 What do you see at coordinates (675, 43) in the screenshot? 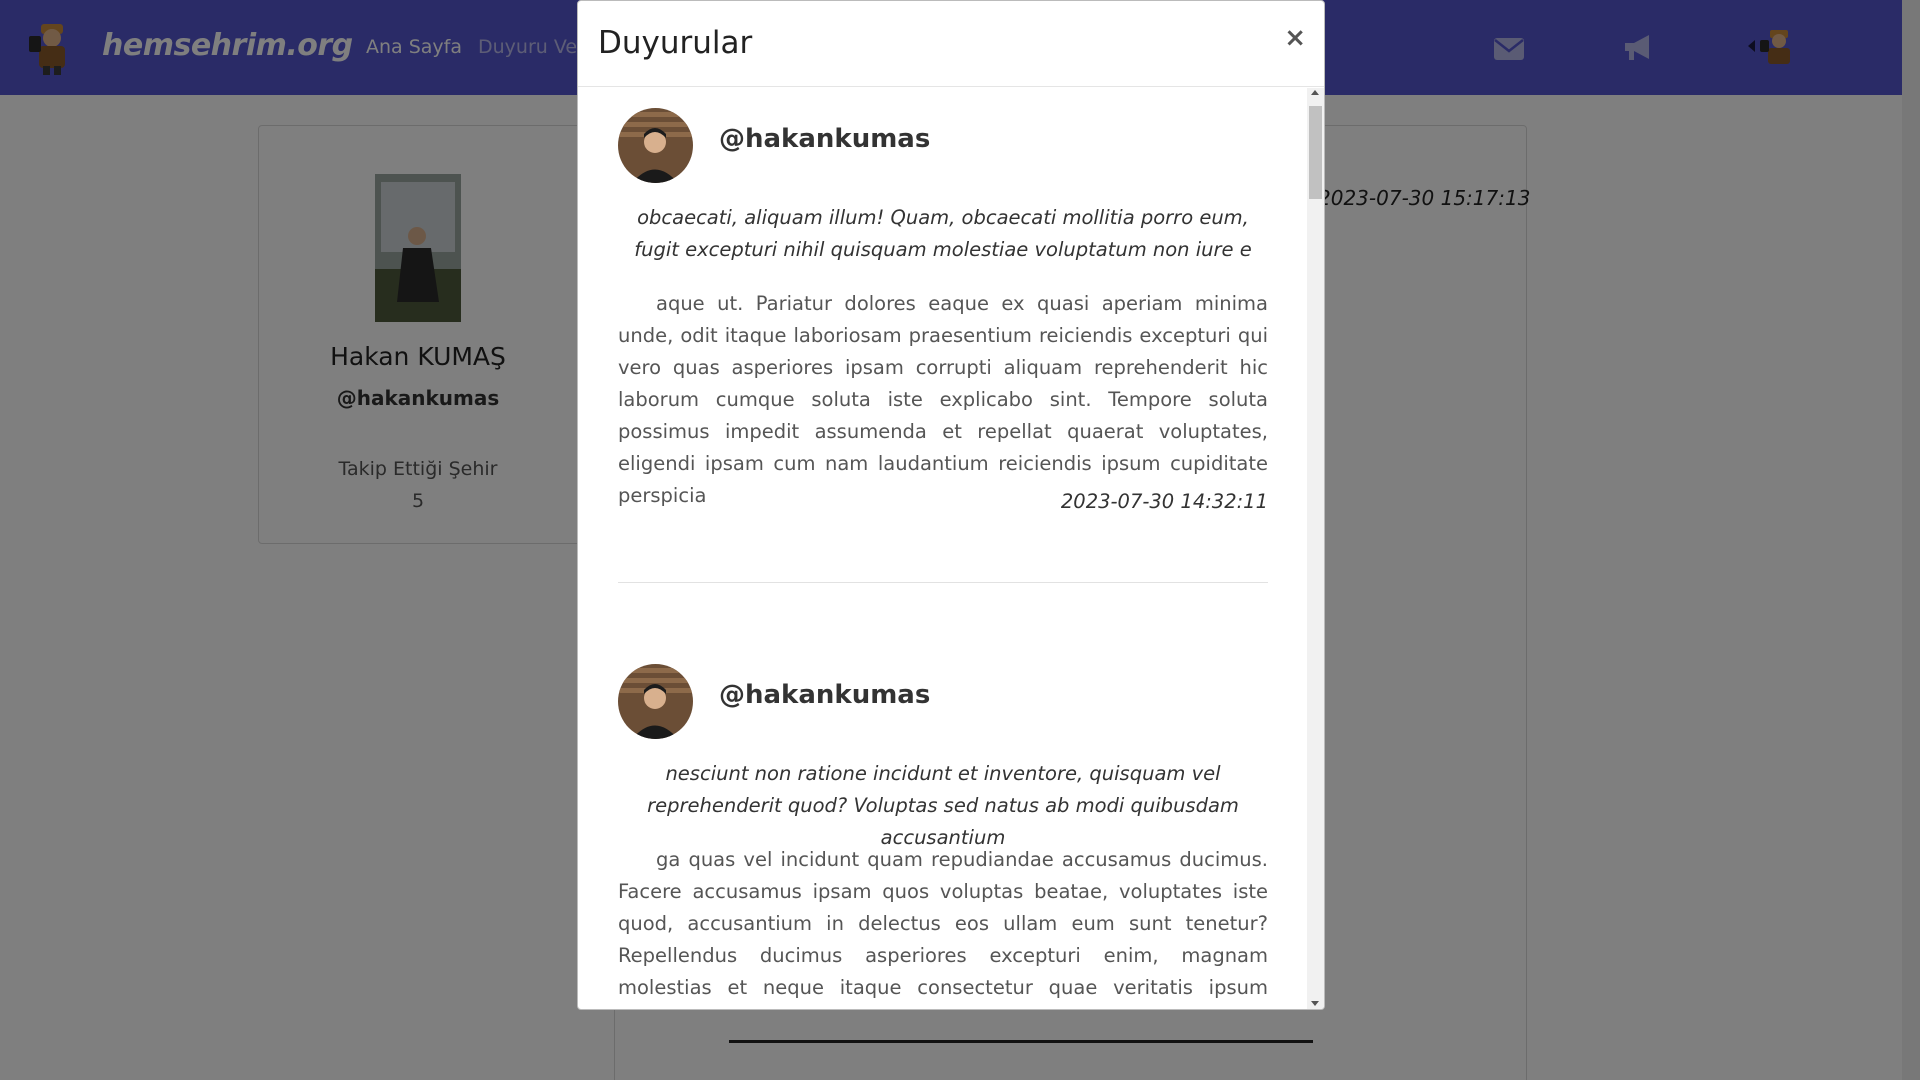
I see `modal-title: Duyurular` at bounding box center [675, 43].